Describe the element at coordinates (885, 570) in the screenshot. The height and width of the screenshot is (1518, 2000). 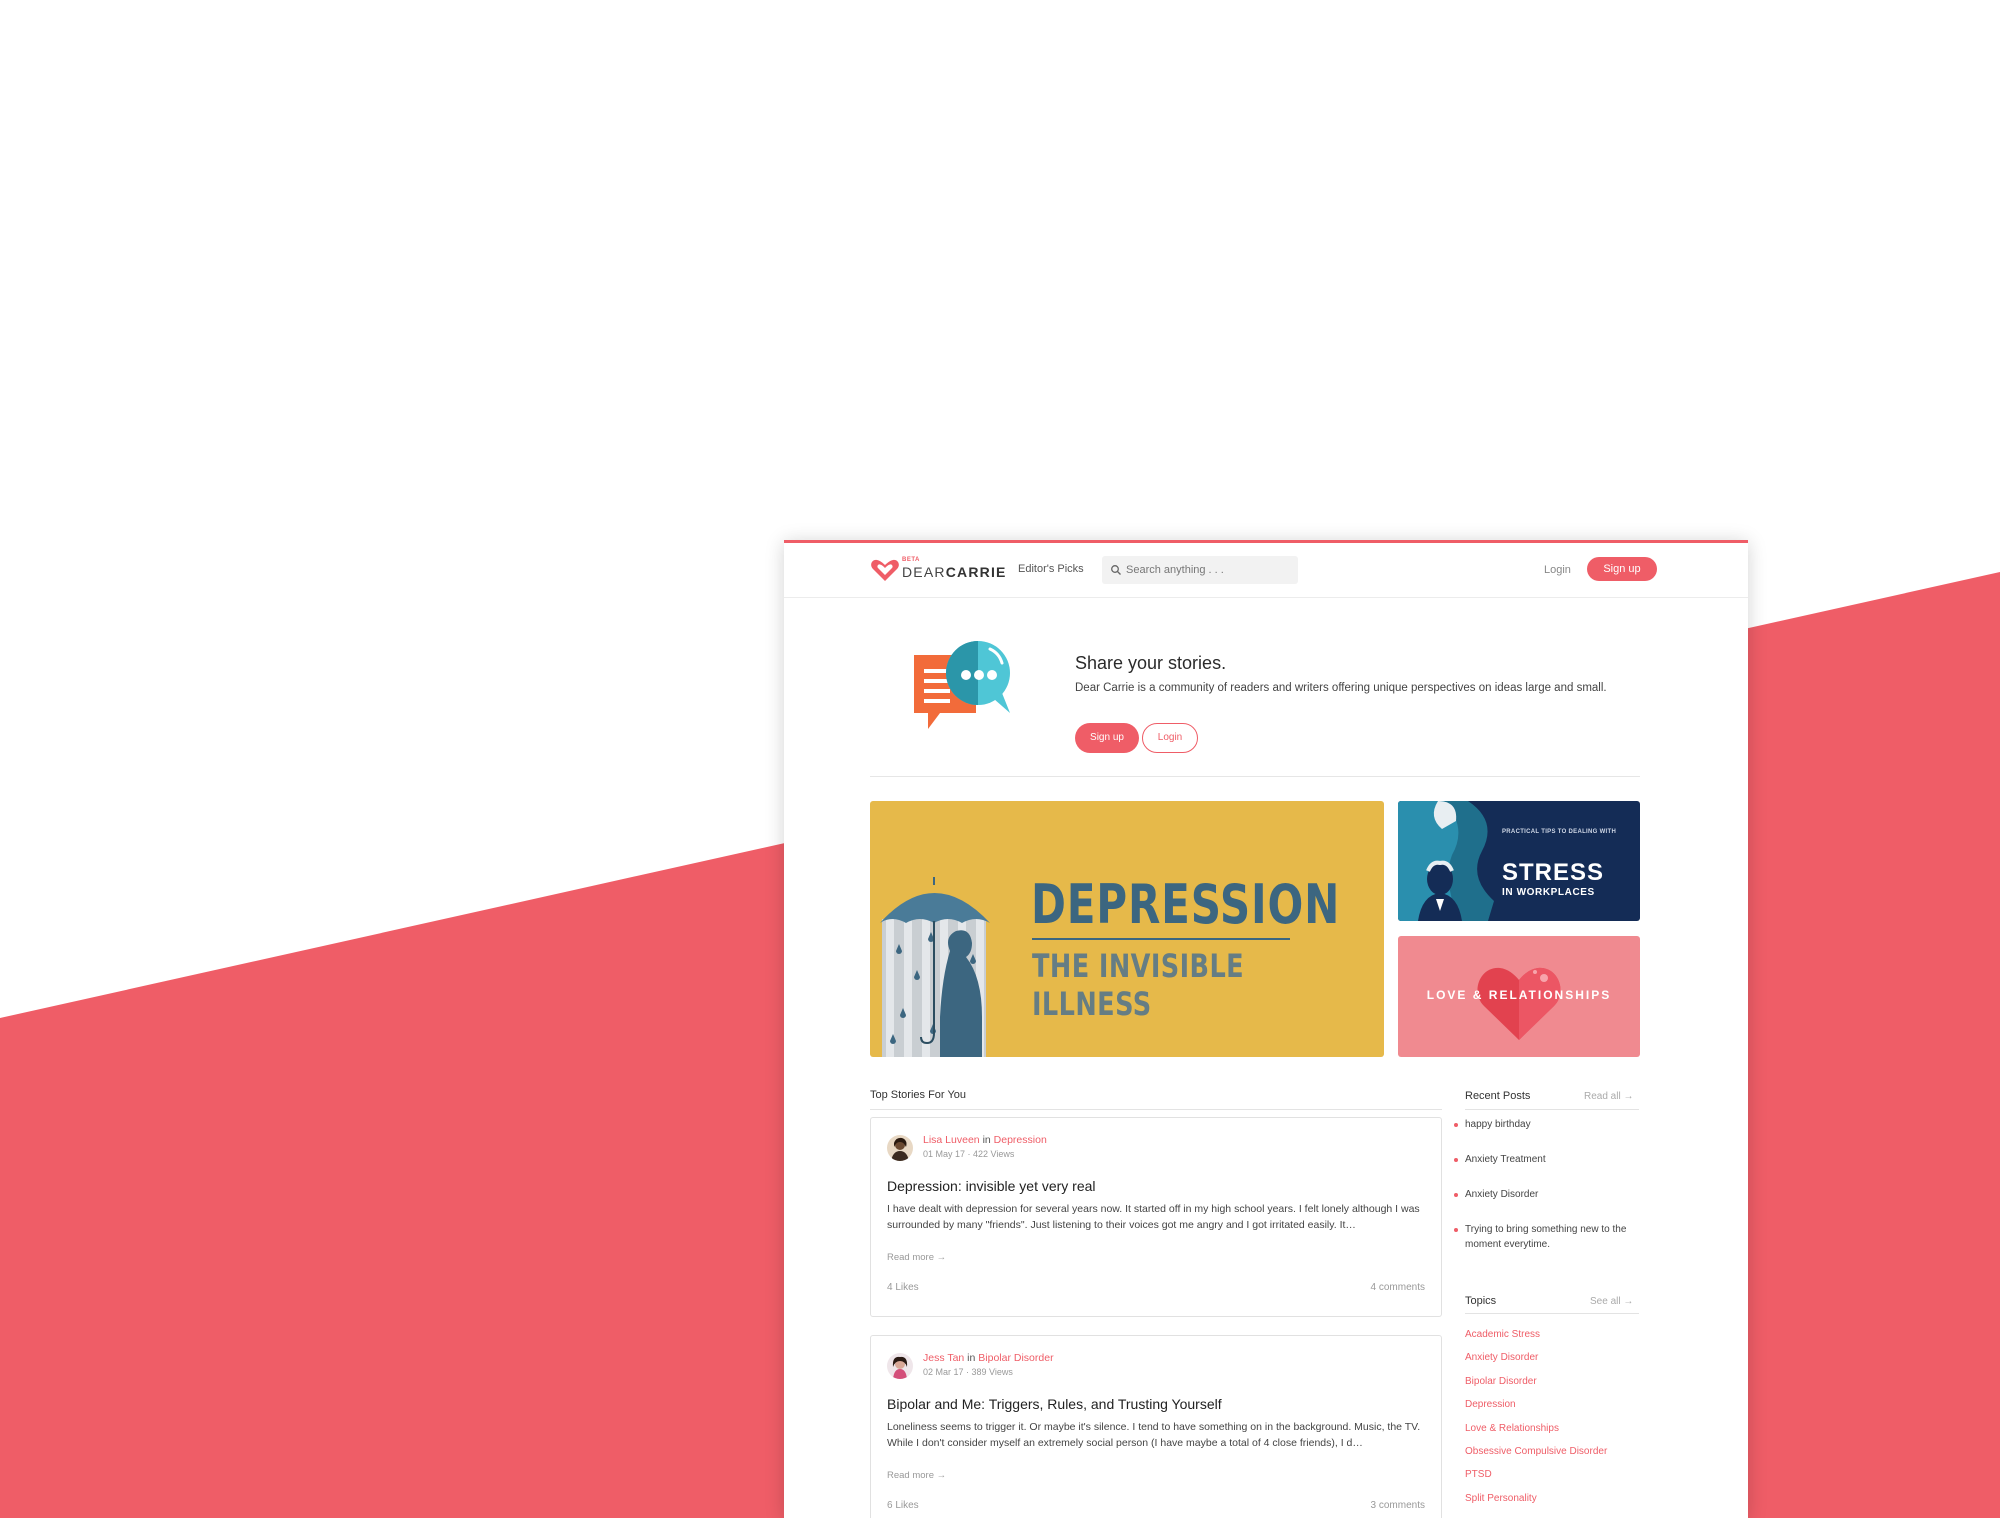
I see `heart-logo-icon` at that location.